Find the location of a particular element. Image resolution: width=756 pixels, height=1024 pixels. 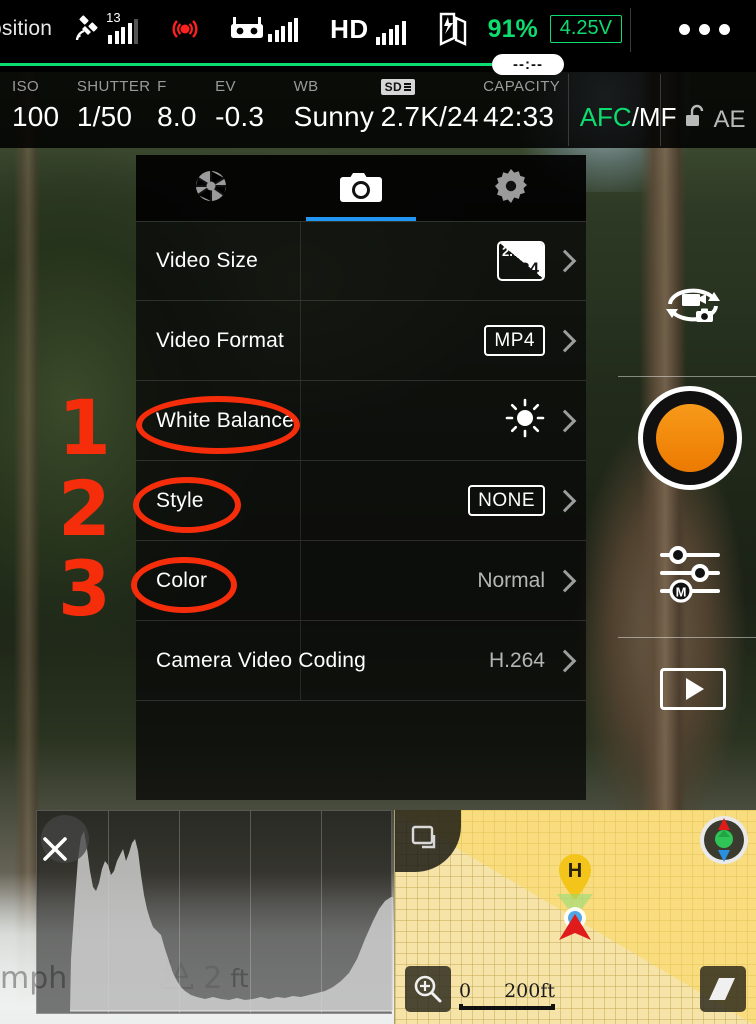

aperture-icon is located at coordinates (211, 188).